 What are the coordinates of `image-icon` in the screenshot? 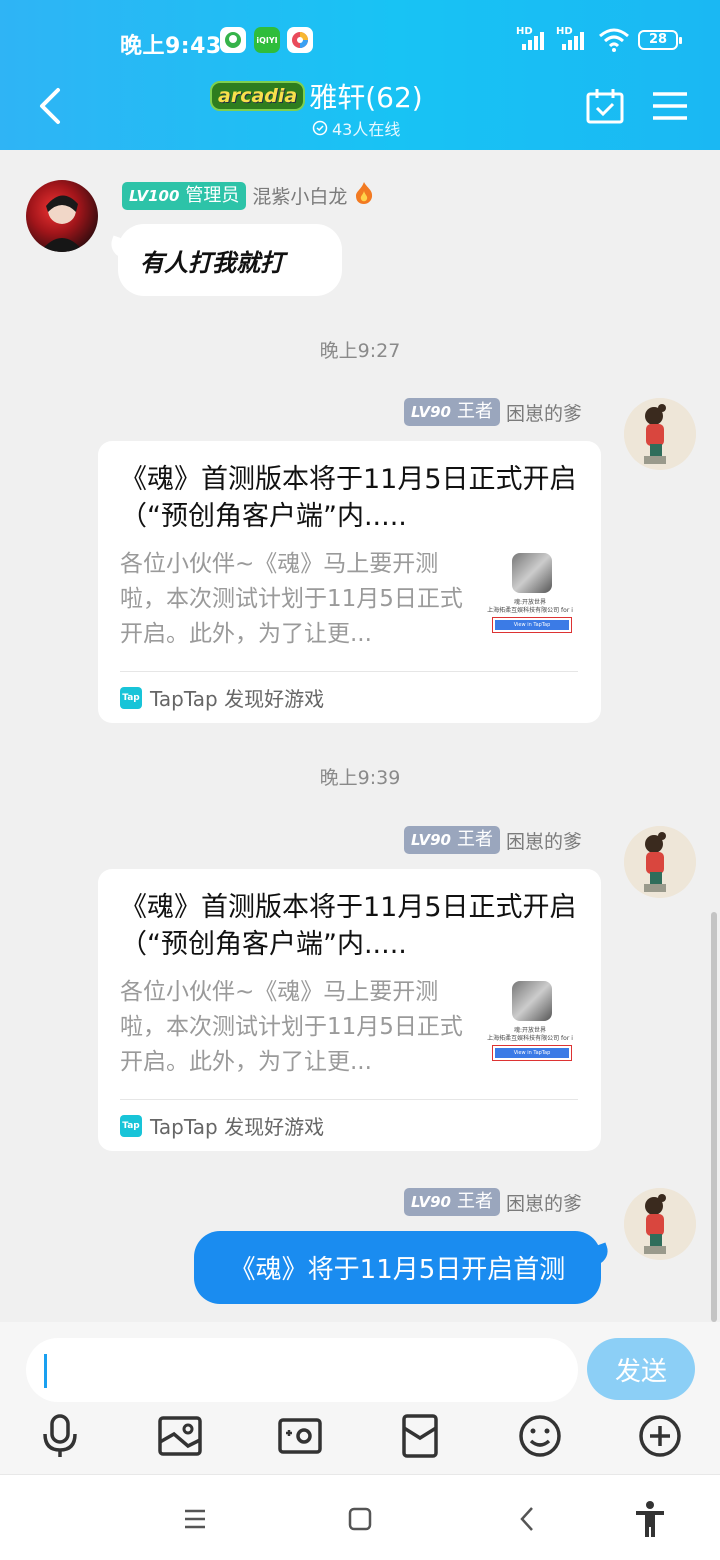 It's located at (180, 1436).